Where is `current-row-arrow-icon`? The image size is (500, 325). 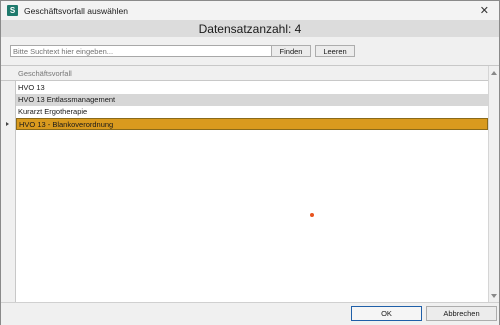 current-row-arrow-icon is located at coordinates (7, 124).